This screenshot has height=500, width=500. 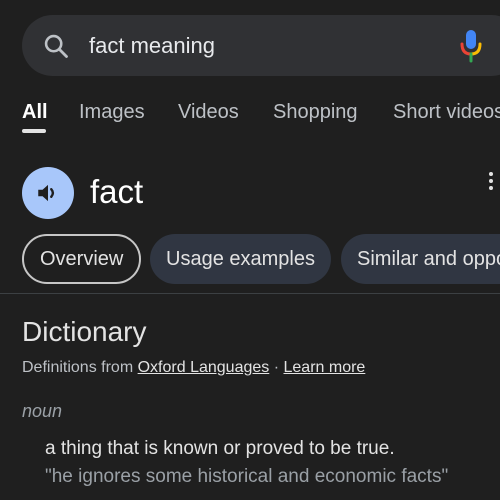 What do you see at coordinates (112, 112) in the screenshot?
I see `tab-images: Images` at bounding box center [112, 112].